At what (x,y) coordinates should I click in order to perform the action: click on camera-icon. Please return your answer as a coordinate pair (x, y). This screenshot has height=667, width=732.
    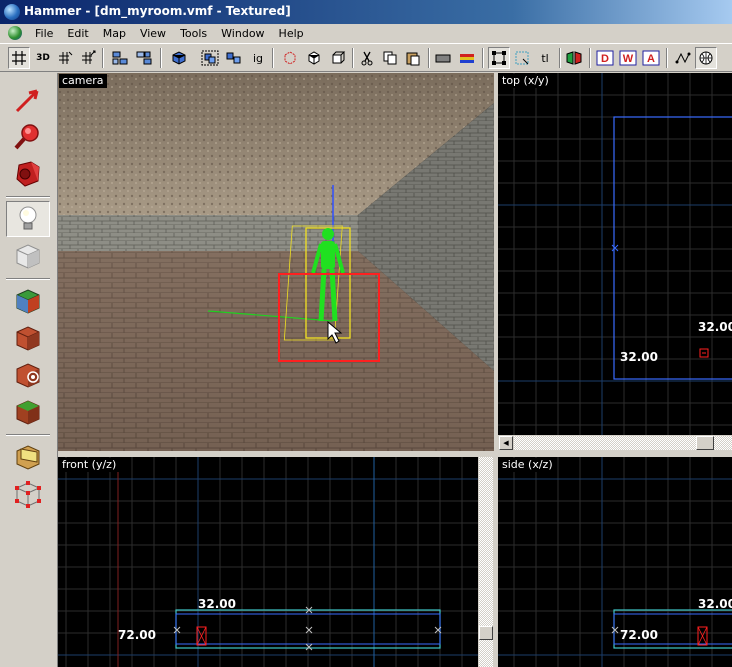
    Looking at the image, I should click on (28, 174).